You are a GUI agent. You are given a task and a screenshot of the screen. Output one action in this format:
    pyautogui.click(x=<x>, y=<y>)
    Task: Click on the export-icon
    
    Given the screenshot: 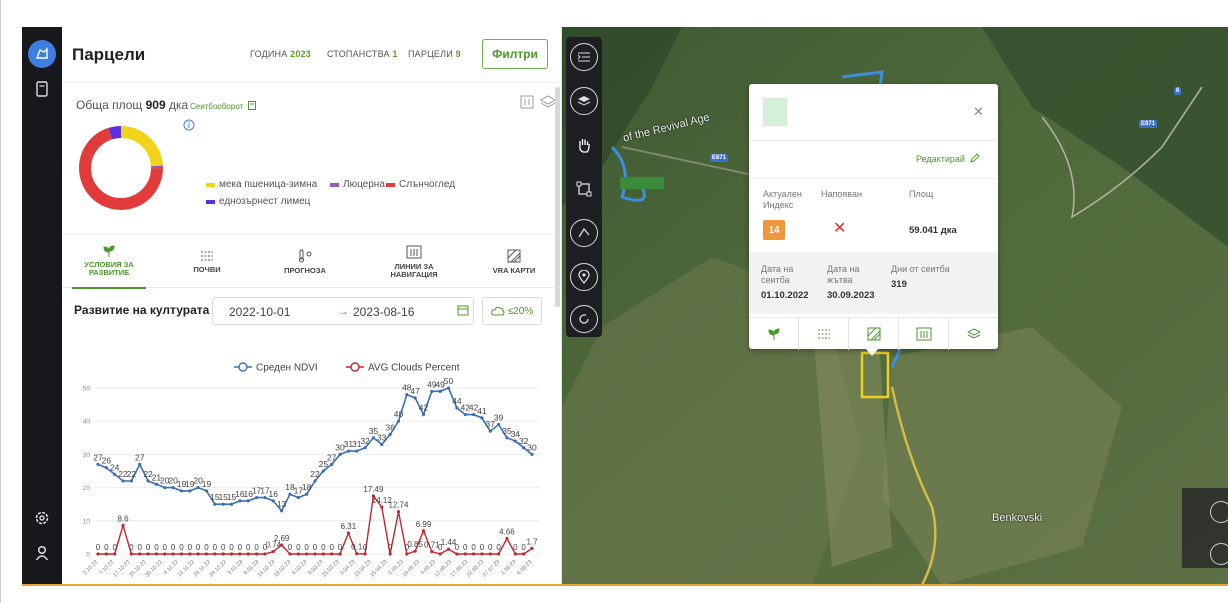 What is the action you would take?
    pyautogui.click(x=527, y=102)
    